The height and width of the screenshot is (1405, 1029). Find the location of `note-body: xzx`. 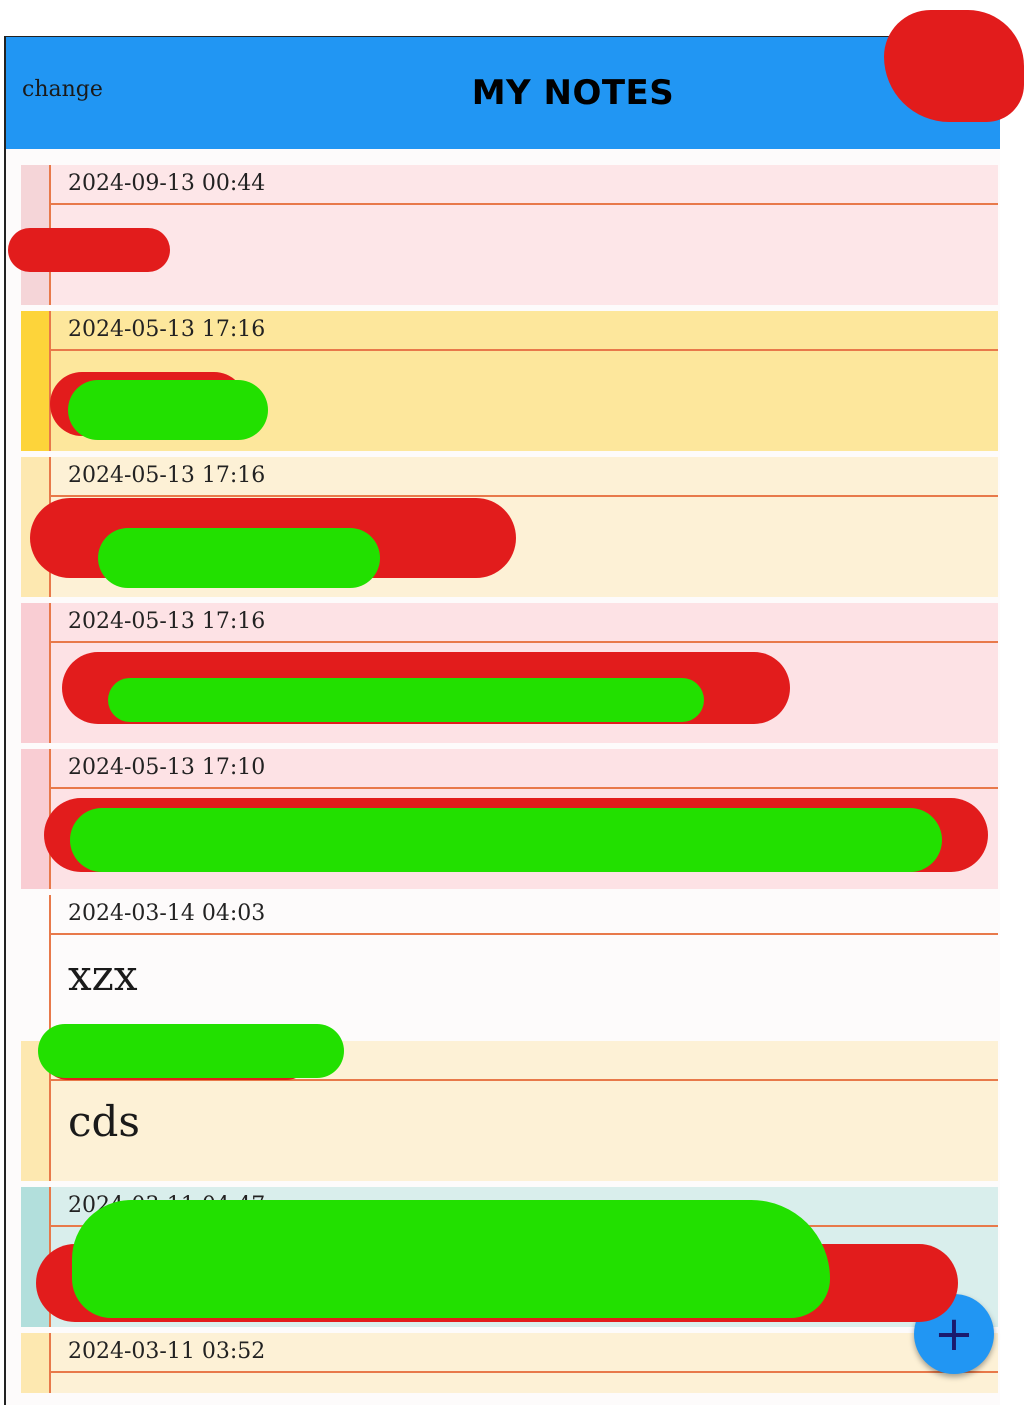

note-body: xzx is located at coordinates (103, 975).